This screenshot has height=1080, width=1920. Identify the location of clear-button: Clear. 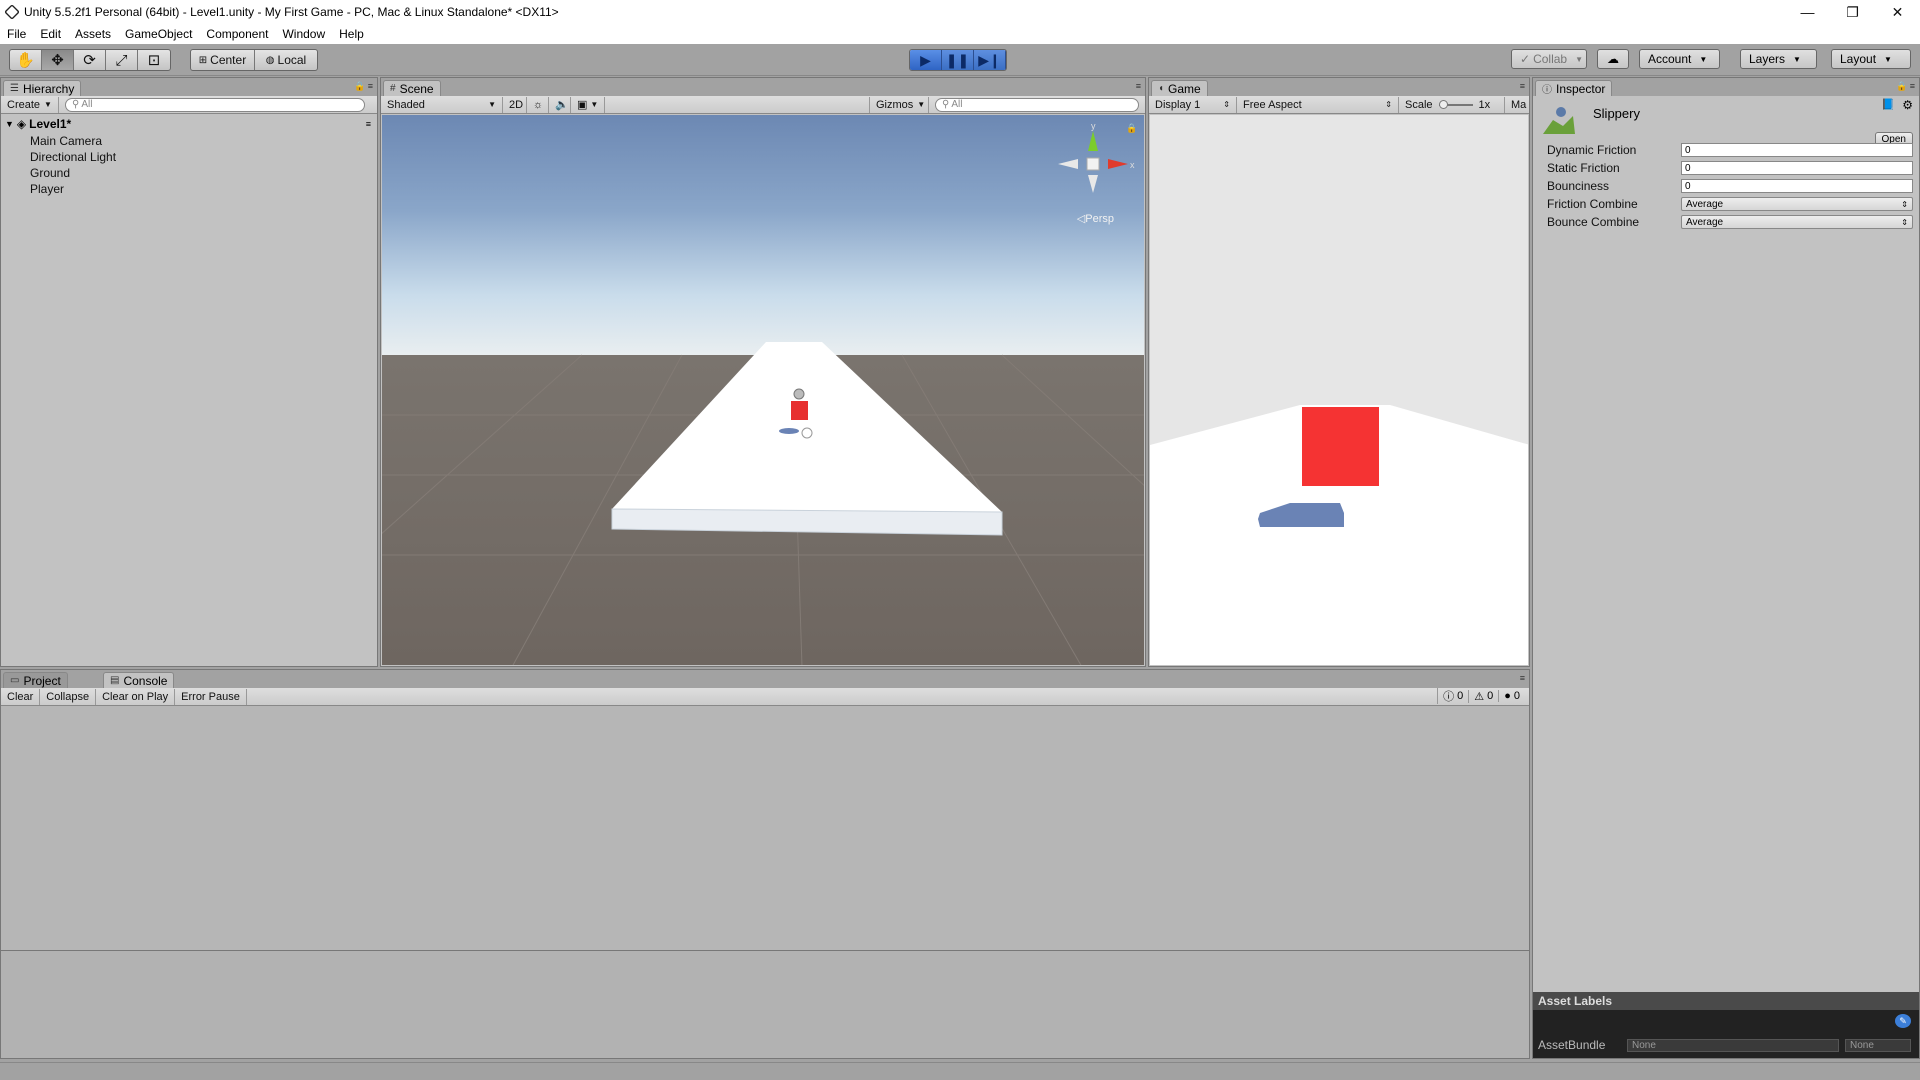
(21, 696).